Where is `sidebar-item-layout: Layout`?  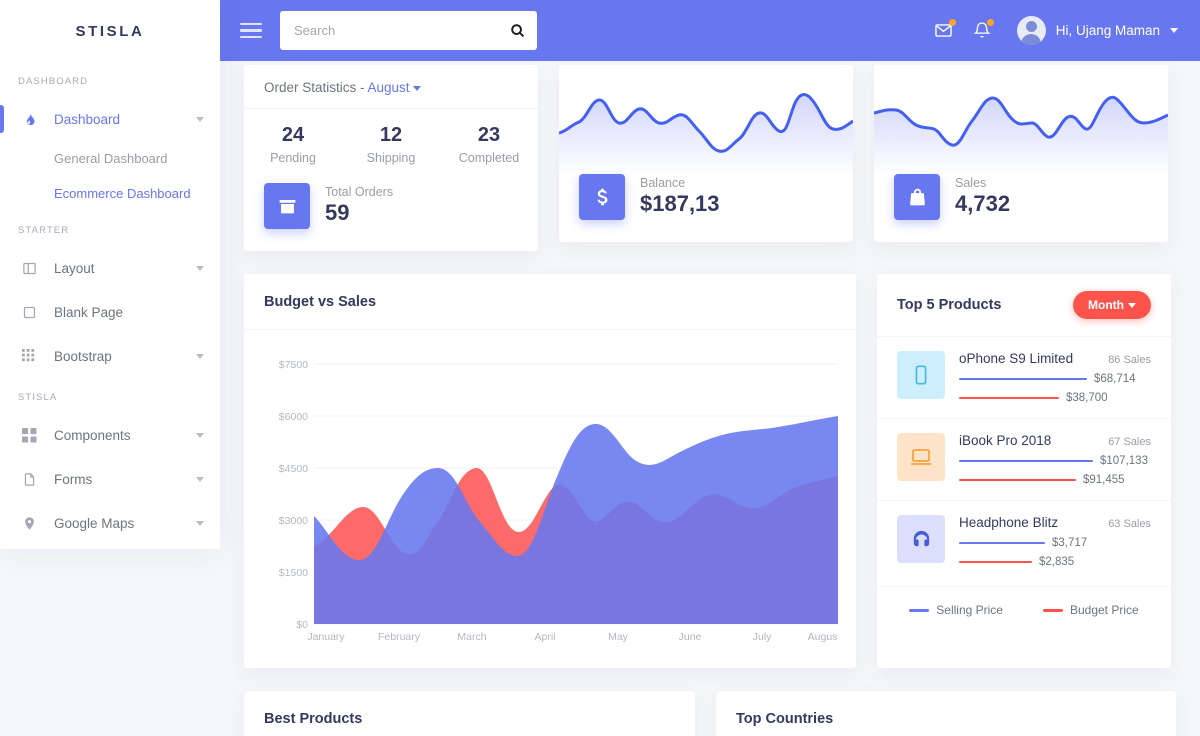
sidebar-item-layout: Layout is located at coordinates (110, 268).